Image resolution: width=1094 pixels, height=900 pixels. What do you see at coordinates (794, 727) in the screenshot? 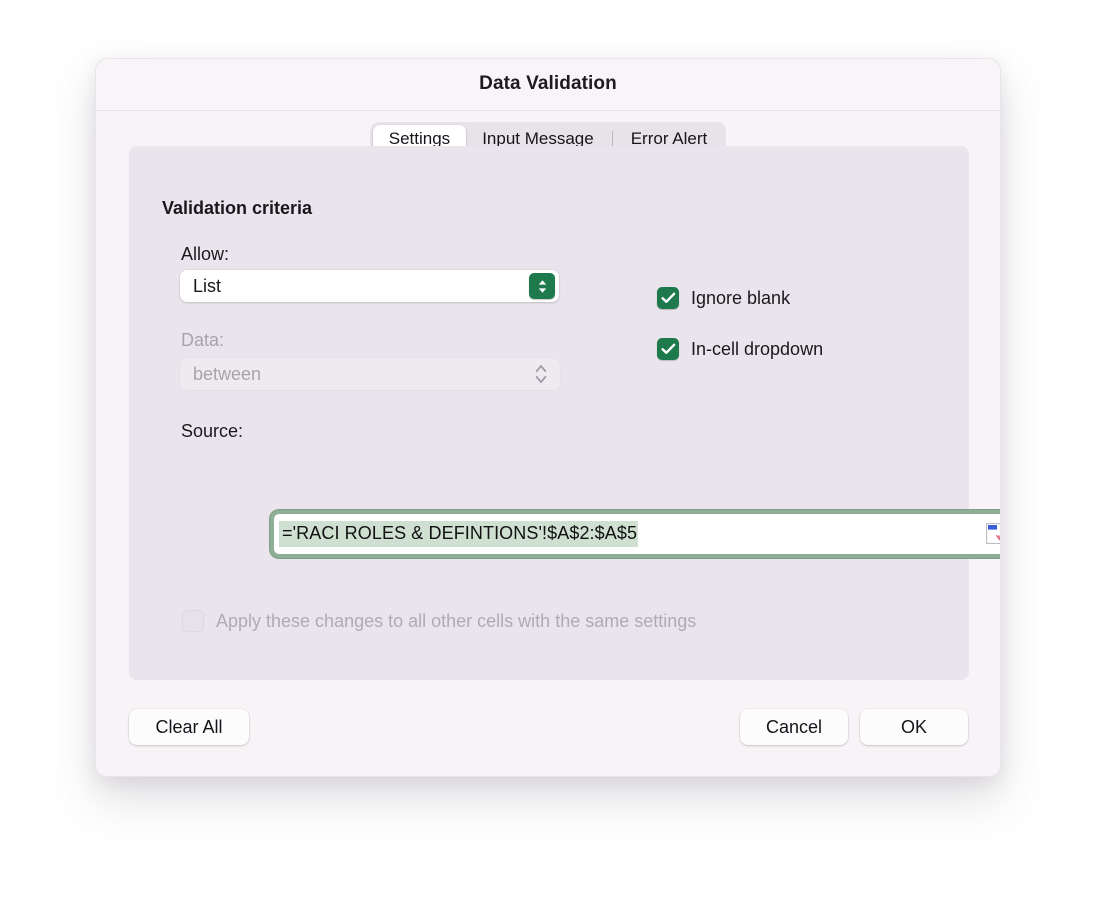
I see `cancel-button: Cancel` at bounding box center [794, 727].